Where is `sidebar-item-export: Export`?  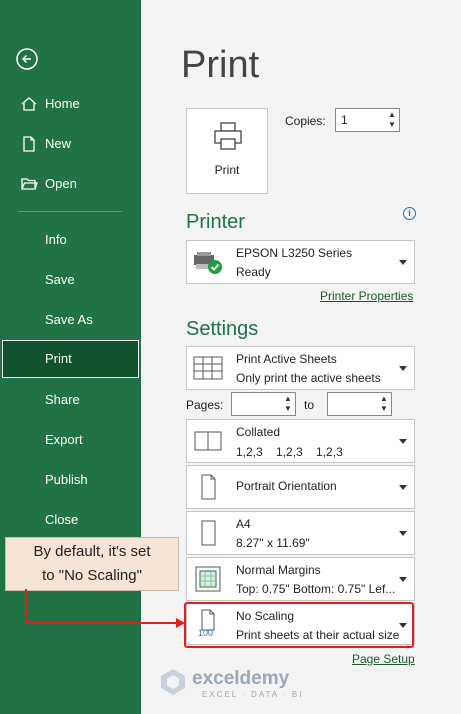 sidebar-item-export: Export is located at coordinates (70, 440).